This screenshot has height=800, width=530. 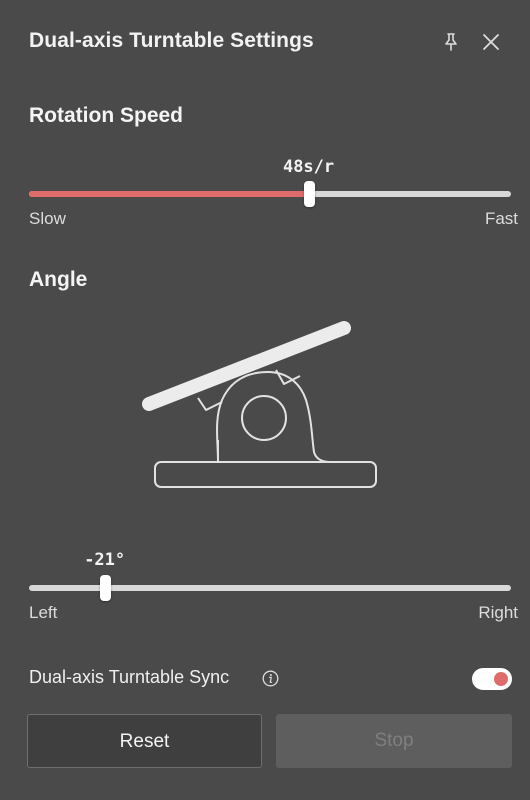 I want to click on angle-slider, so click(x=270, y=588).